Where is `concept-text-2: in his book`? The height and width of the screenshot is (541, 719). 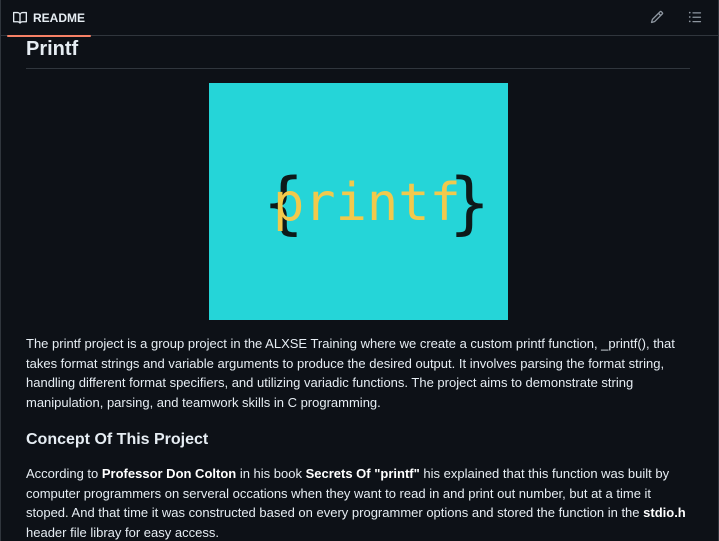 concept-text-2: in his book is located at coordinates (271, 473).